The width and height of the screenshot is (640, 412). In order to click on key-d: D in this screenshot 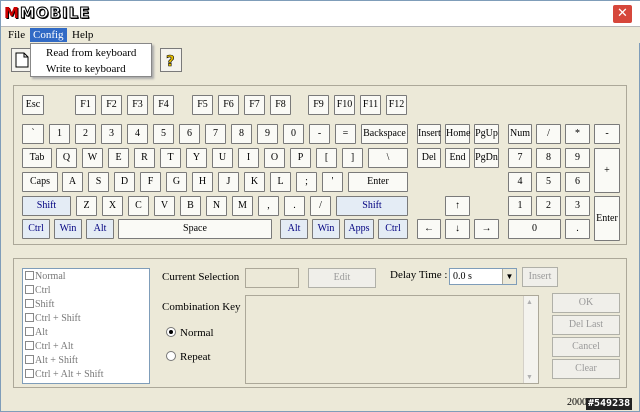, I will do `click(124, 182)`.